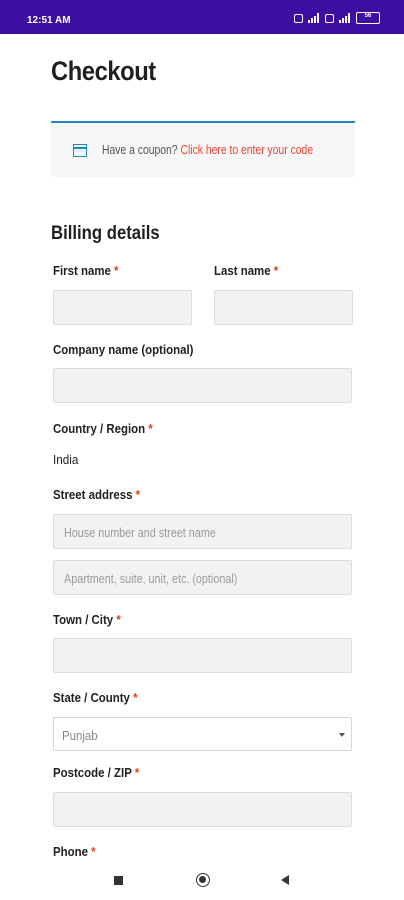 The height and width of the screenshot is (900, 404). I want to click on status-bar: 12:51 AM 56, so click(202, 17).